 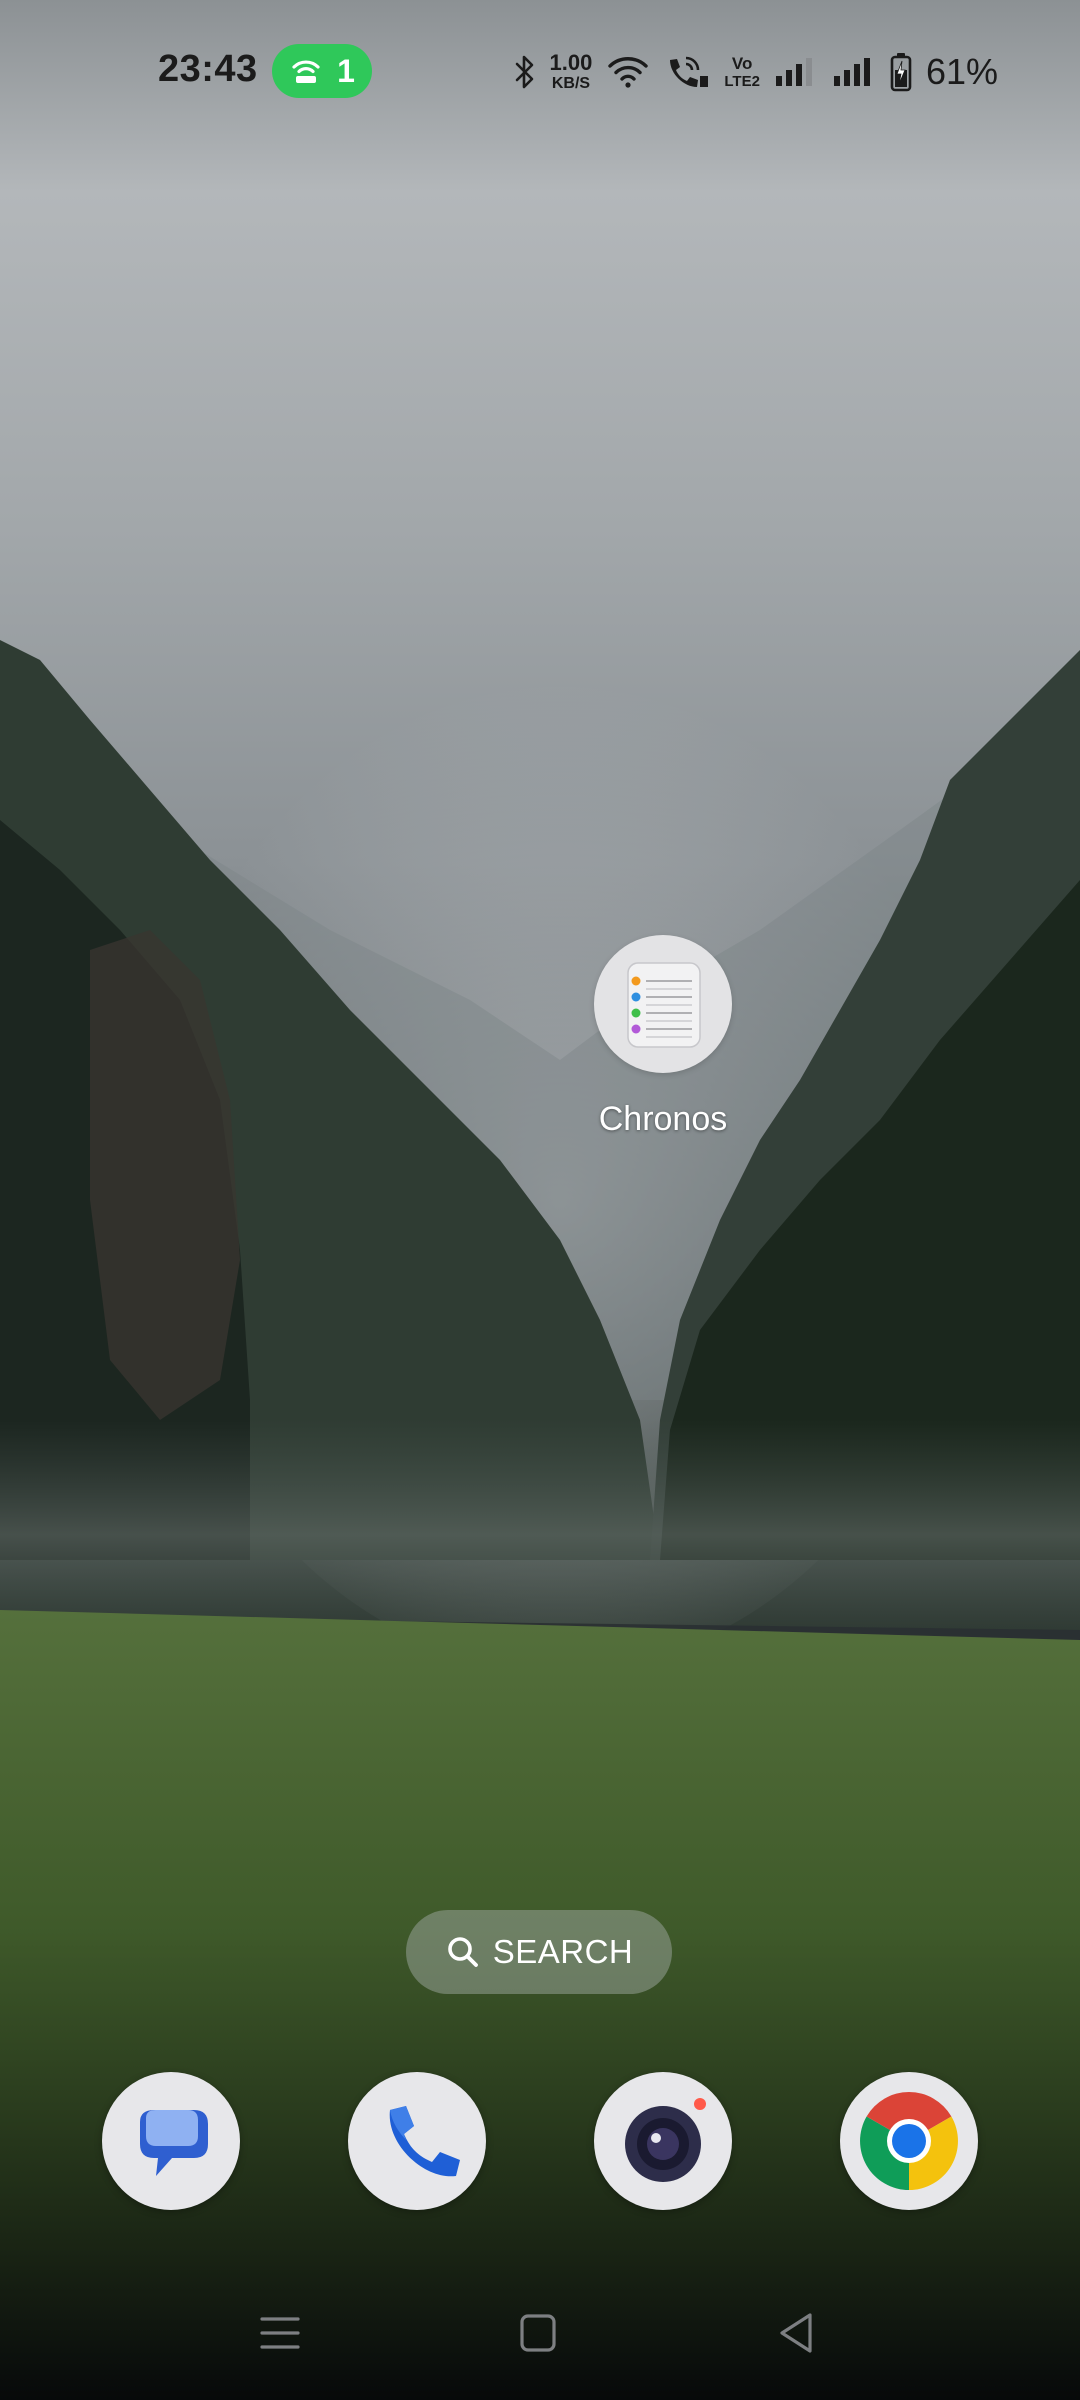 What do you see at coordinates (571, 62) in the screenshot?
I see `network-speed-value: 1.00` at bounding box center [571, 62].